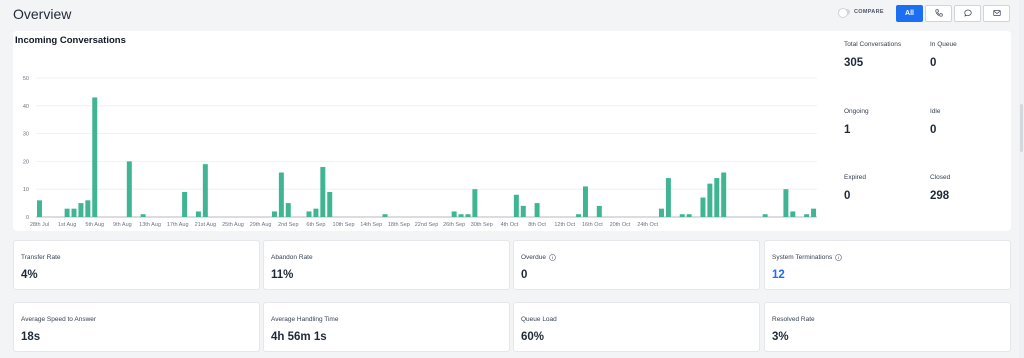 This screenshot has width=1024, height=358. What do you see at coordinates (399, 225) in the screenshot?
I see `x-tick-label: 18th Sep` at bounding box center [399, 225].